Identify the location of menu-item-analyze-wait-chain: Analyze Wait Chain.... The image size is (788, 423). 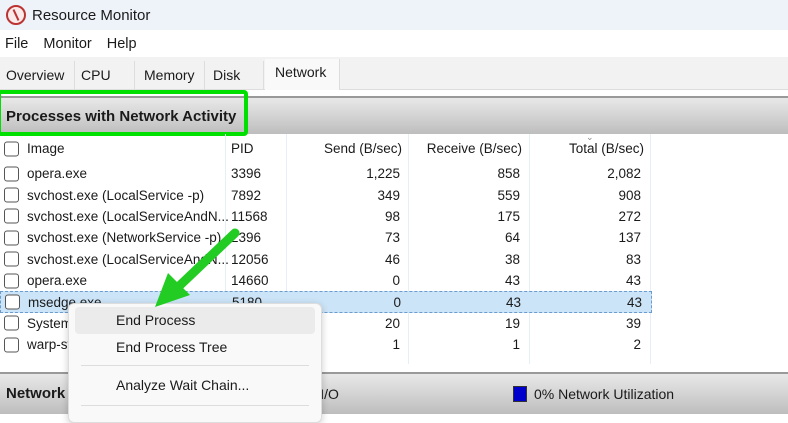
(195, 385).